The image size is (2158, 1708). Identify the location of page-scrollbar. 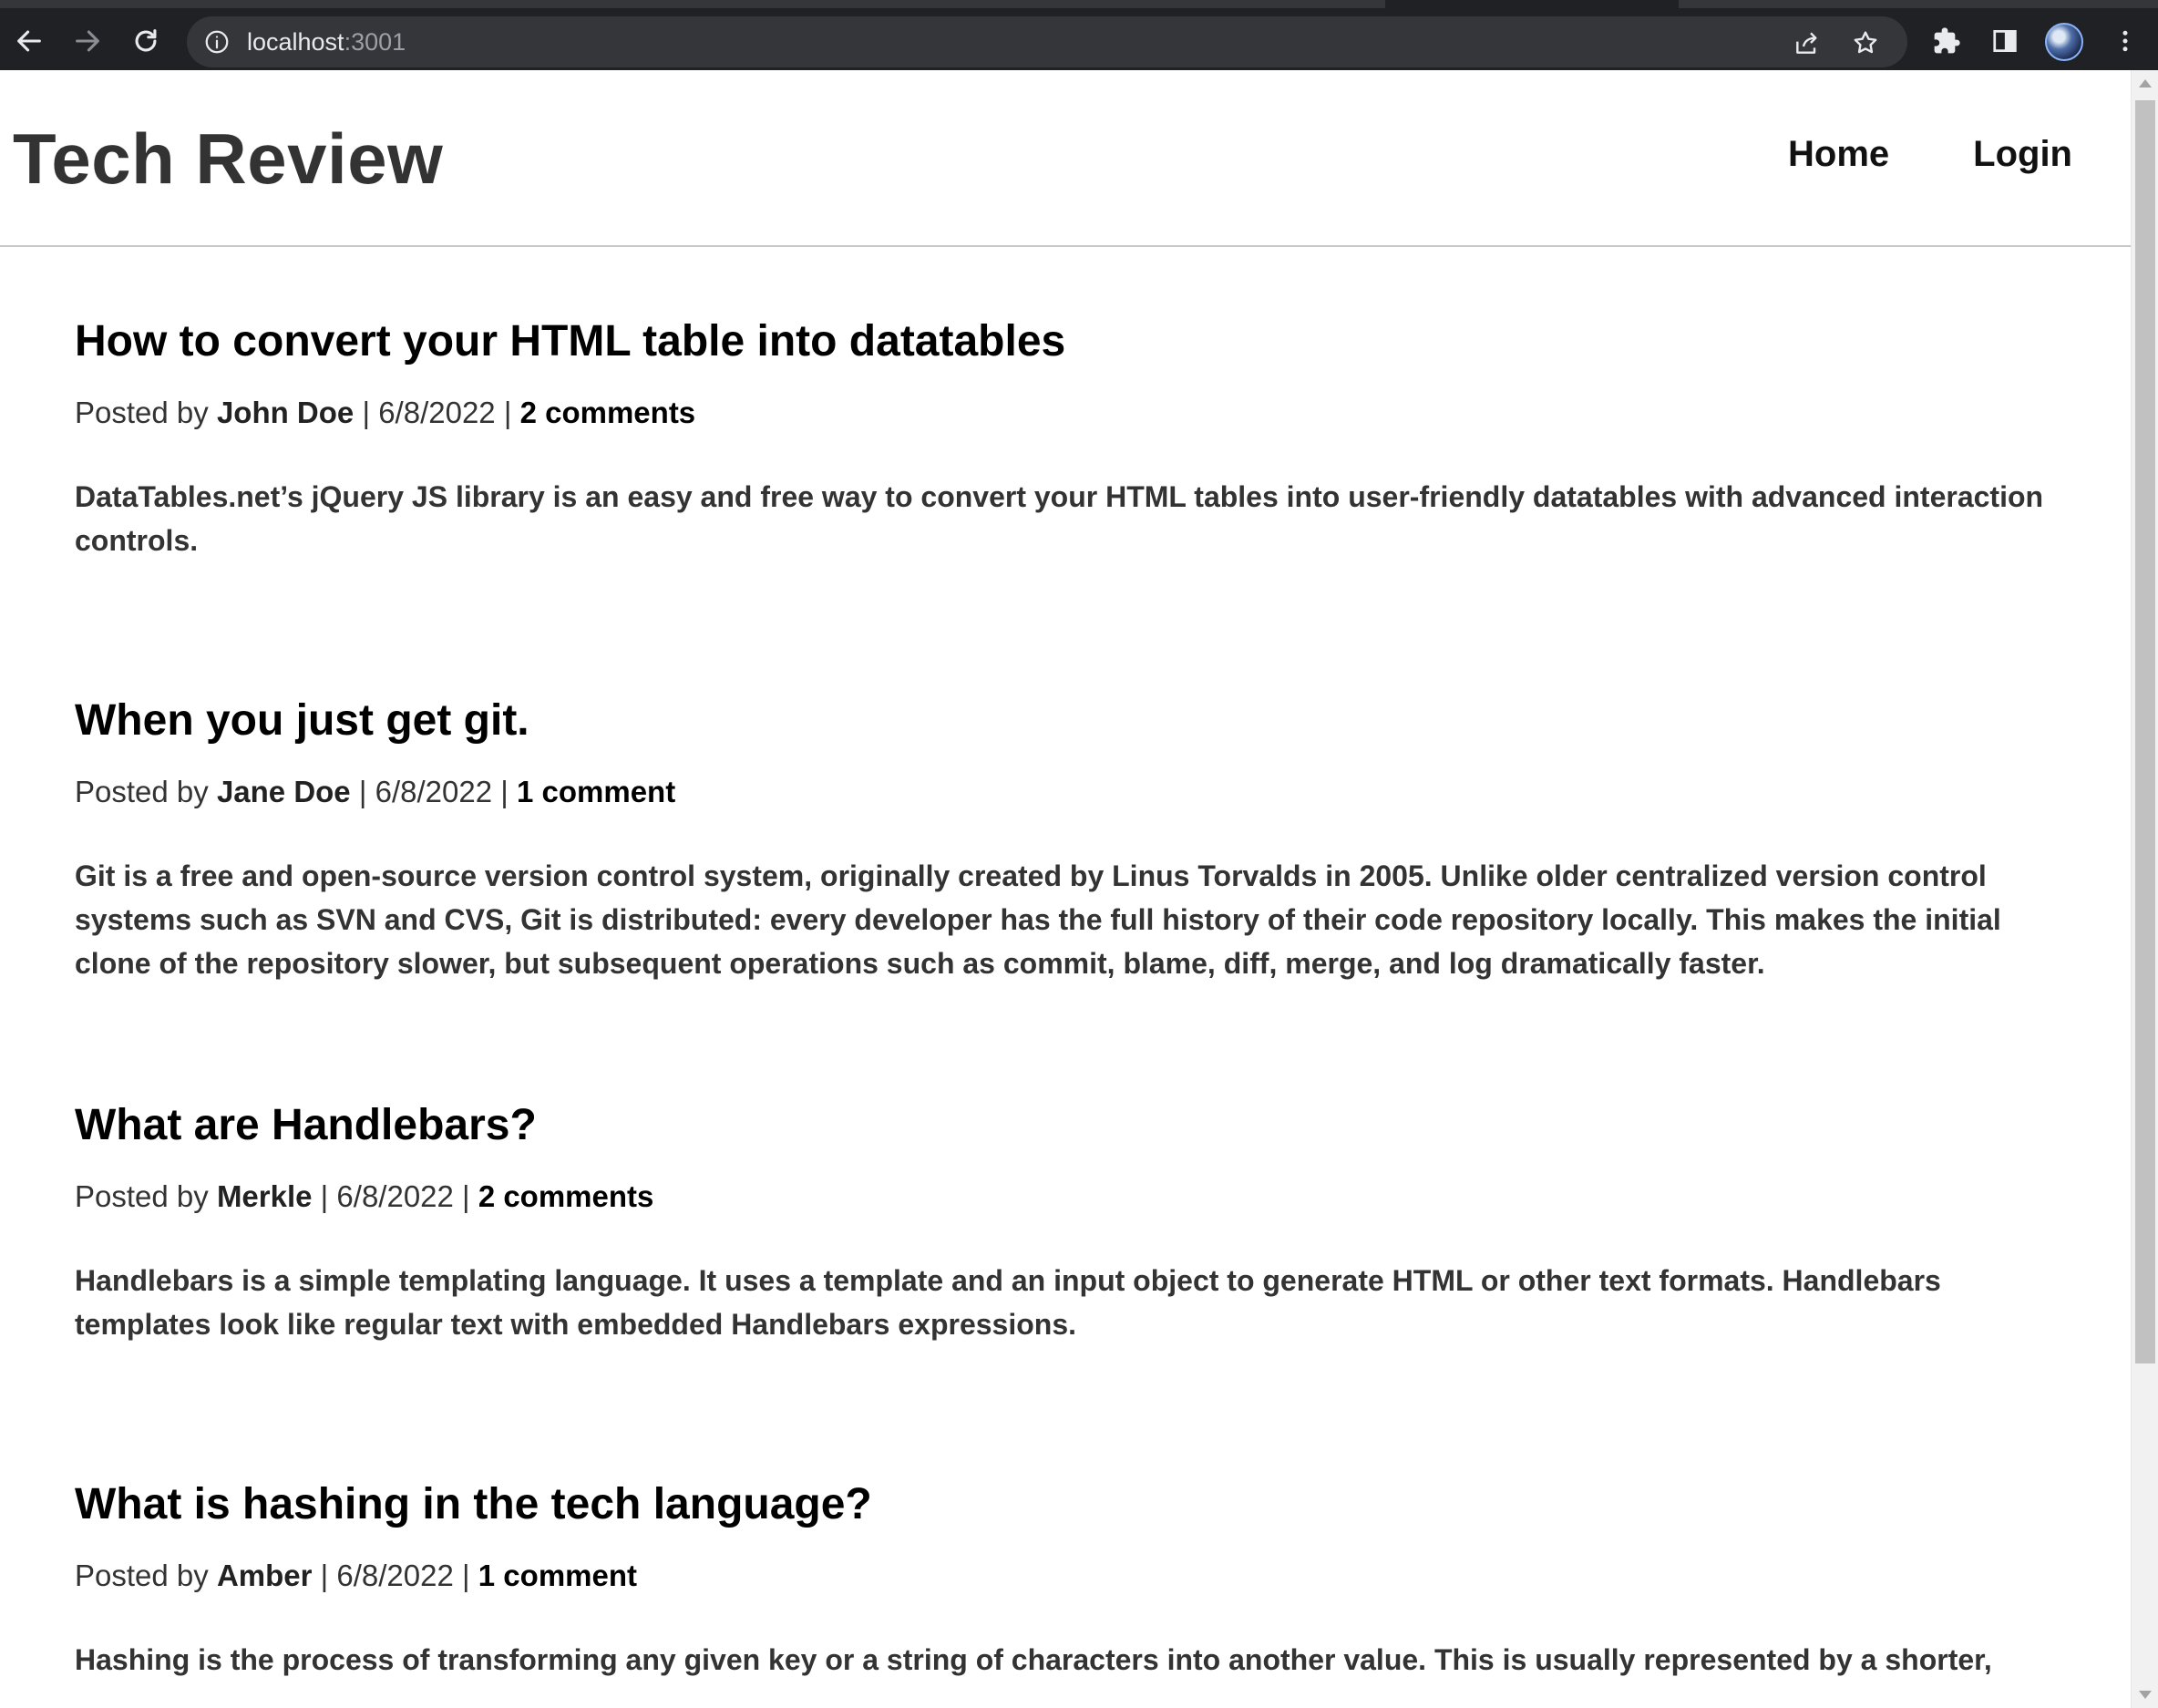
(2144, 889).